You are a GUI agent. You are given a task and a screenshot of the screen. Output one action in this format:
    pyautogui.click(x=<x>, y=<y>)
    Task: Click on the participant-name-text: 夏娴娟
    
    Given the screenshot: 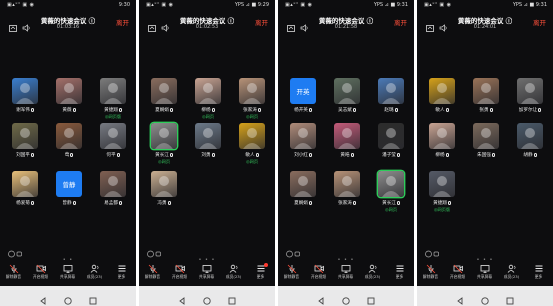 What is the action you would take?
    pyautogui.click(x=301, y=203)
    